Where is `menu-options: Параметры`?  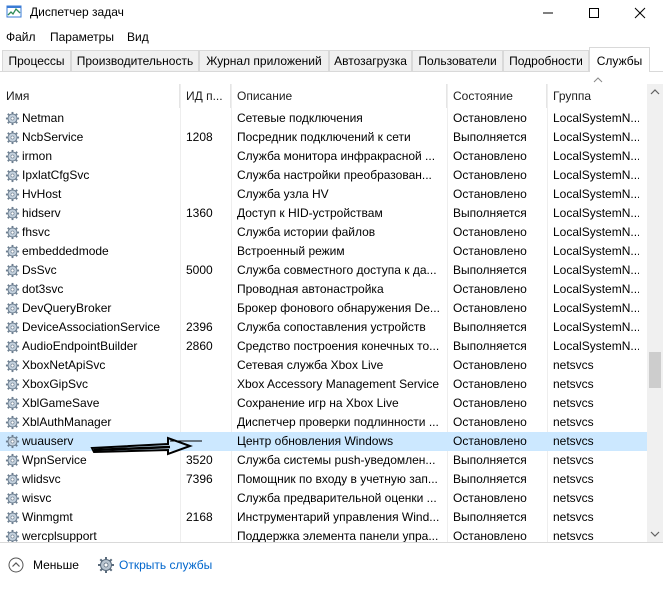 menu-options: Параметры is located at coordinates (82, 37).